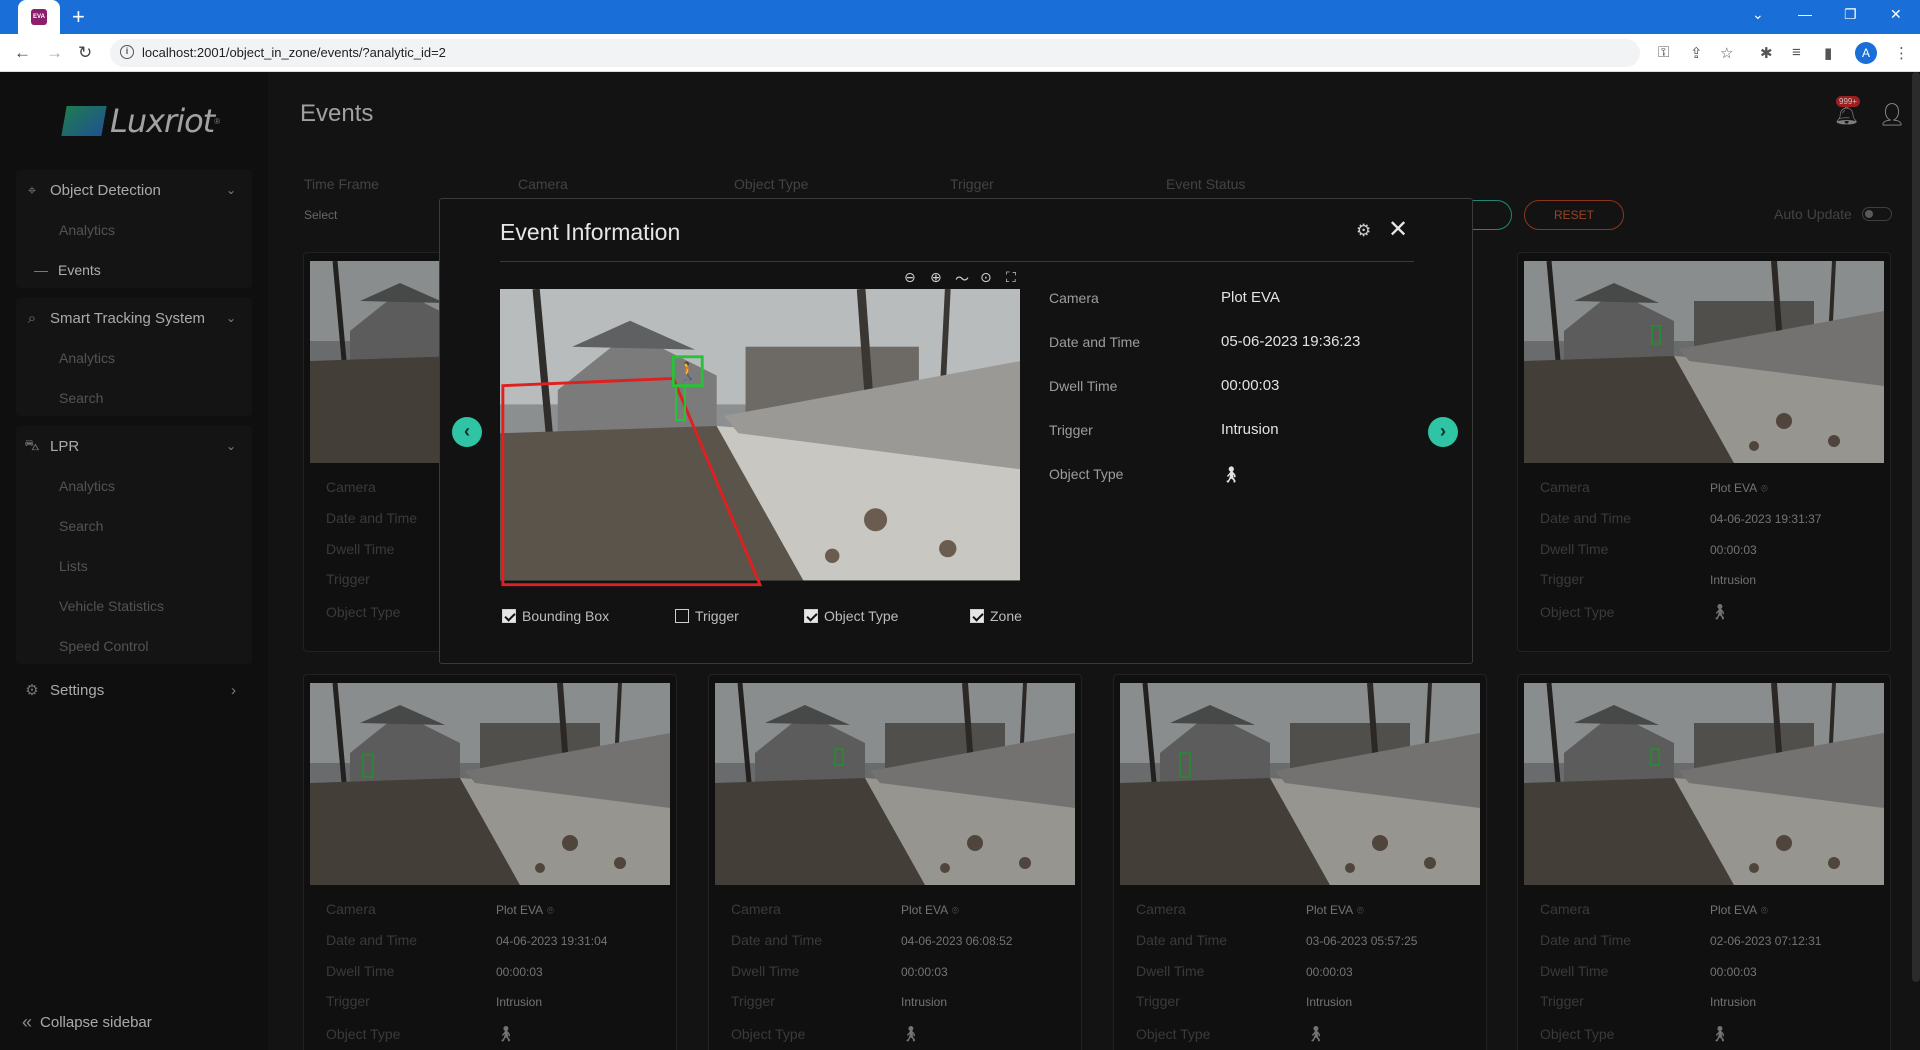  I want to click on modal-label-datetime: Date and Time, so click(1095, 342).